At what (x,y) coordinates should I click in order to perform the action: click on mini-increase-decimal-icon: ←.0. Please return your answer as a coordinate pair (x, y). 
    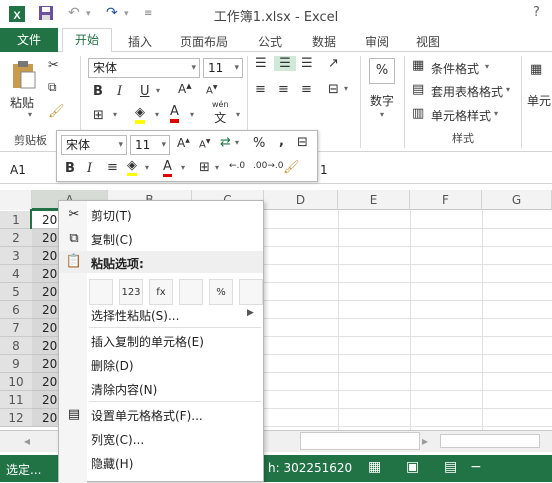
    Looking at the image, I should click on (237, 166).